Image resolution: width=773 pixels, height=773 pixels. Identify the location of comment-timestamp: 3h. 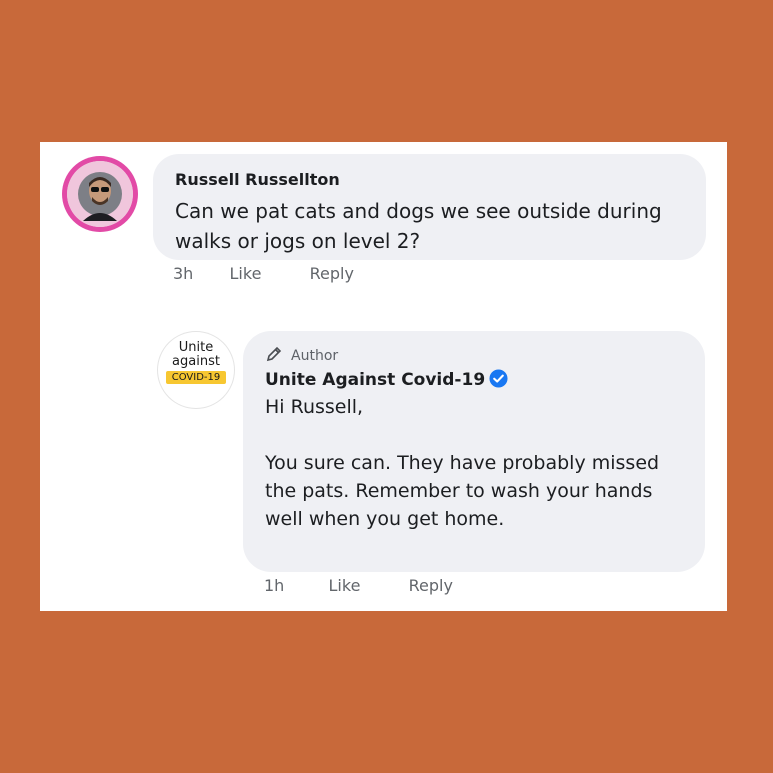
(183, 273).